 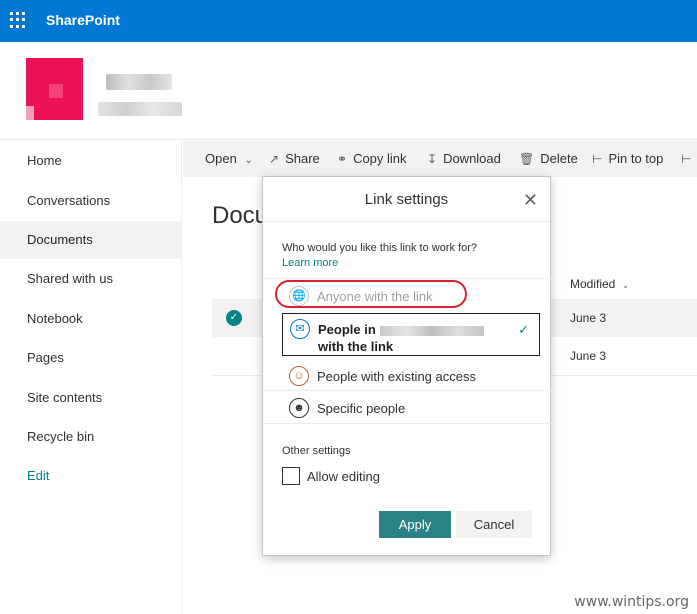 I want to click on nav-item-documents: Documents, so click(x=91, y=240).